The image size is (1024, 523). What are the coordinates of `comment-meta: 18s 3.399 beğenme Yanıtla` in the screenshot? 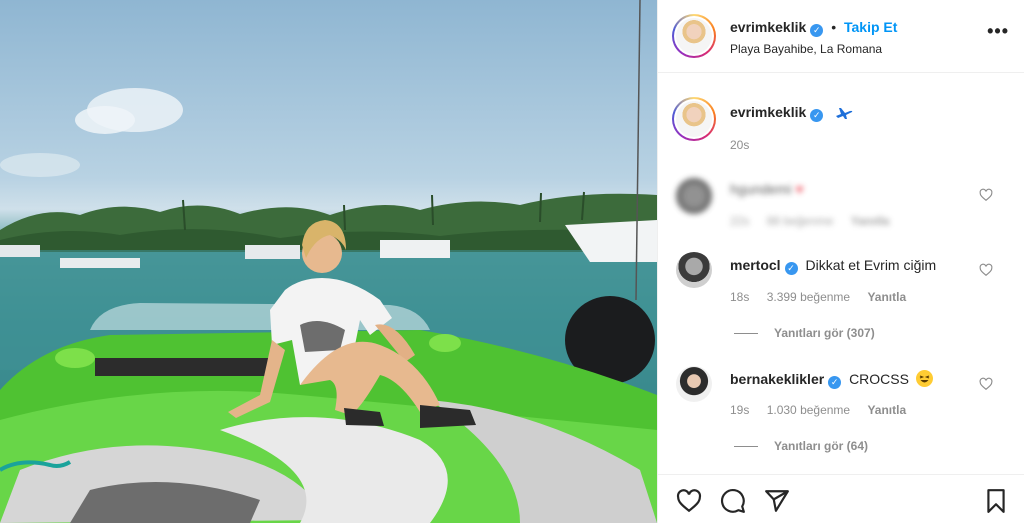 It's located at (825, 297).